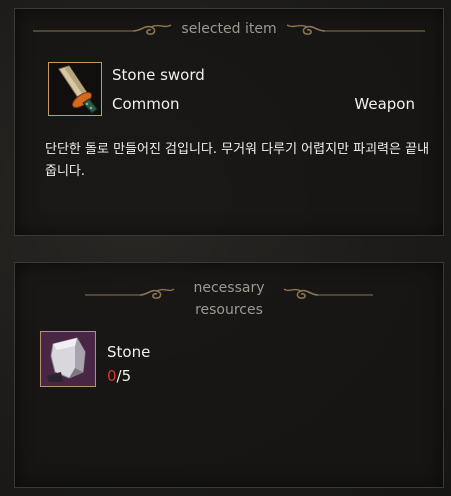 The width and height of the screenshot is (451, 496). Describe the element at coordinates (384, 104) in the screenshot. I see `item-type: Weapon` at that location.